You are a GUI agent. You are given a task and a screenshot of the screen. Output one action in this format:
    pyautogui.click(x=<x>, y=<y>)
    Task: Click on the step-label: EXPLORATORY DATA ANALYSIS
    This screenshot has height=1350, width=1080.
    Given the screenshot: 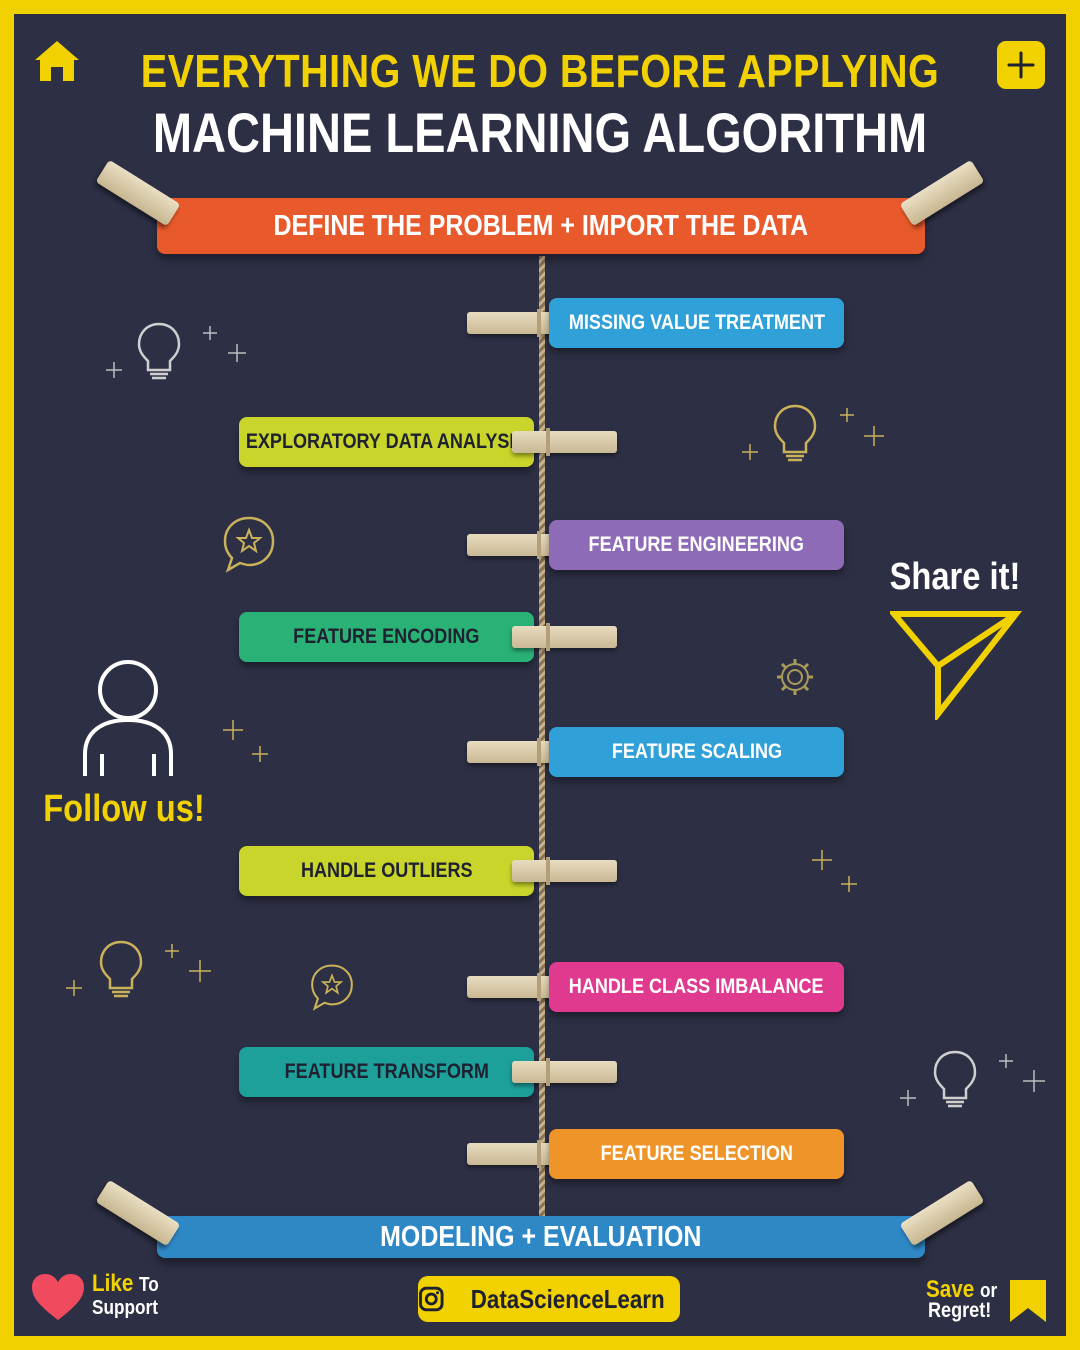 What is the action you would take?
    pyautogui.click(x=386, y=441)
    